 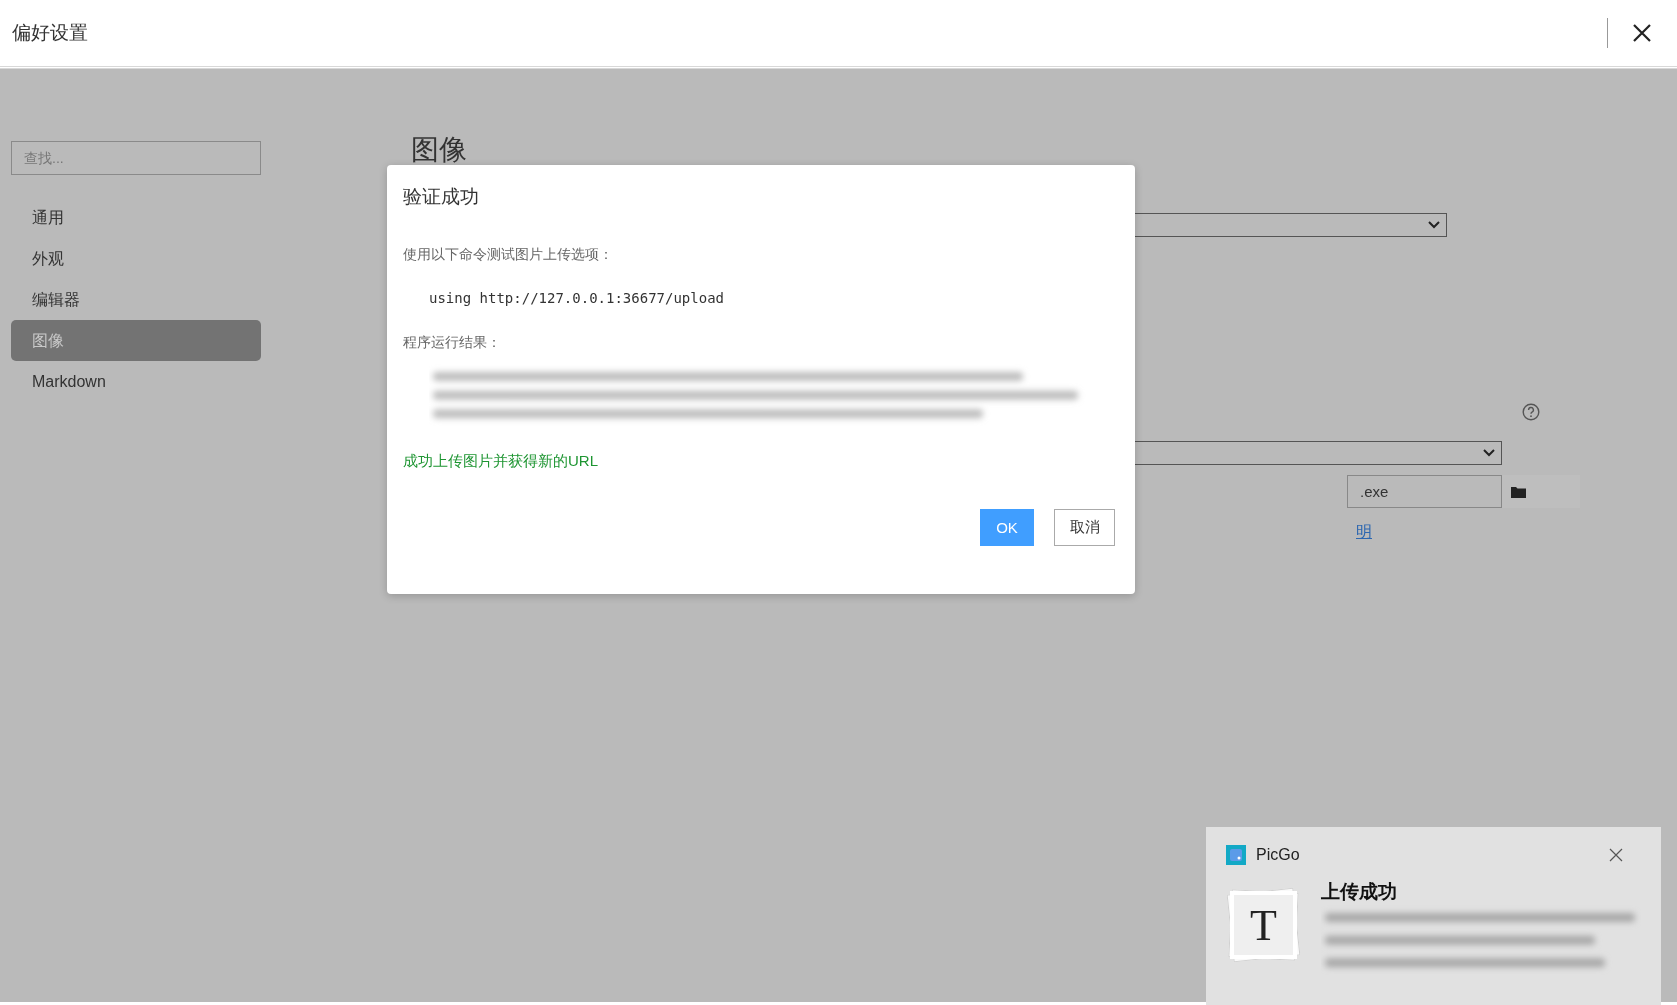 What do you see at coordinates (136, 381) in the screenshot?
I see `sidebar-item: Markdown` at bounding box center [136, 381].